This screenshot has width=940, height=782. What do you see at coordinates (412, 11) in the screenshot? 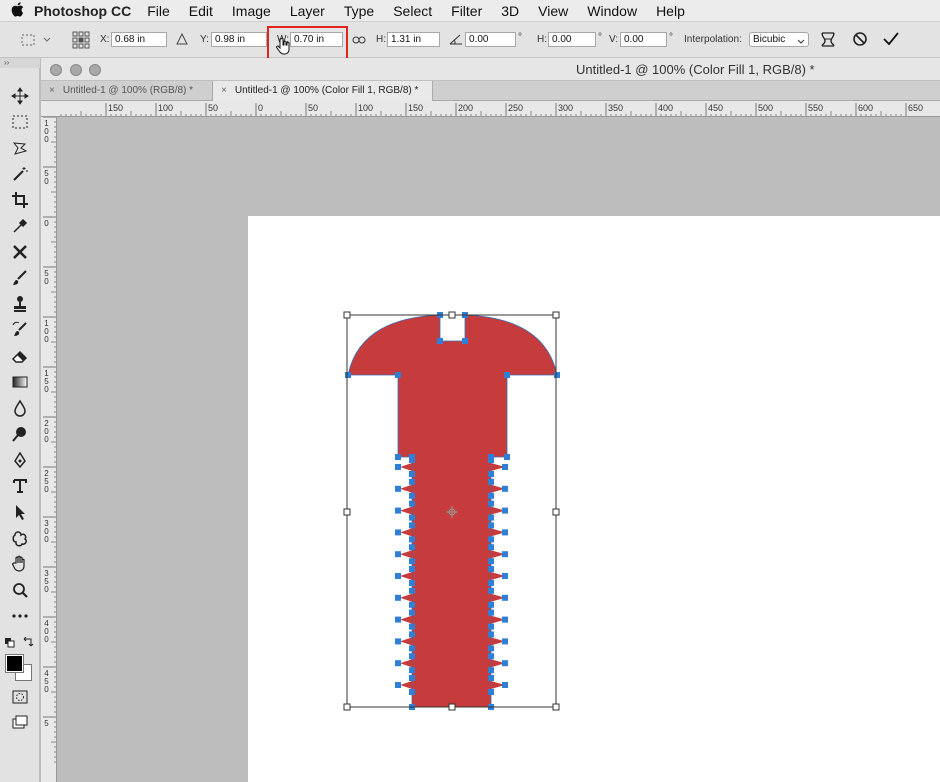
I see `menu-select: Select` at bounding box center [412, 11].